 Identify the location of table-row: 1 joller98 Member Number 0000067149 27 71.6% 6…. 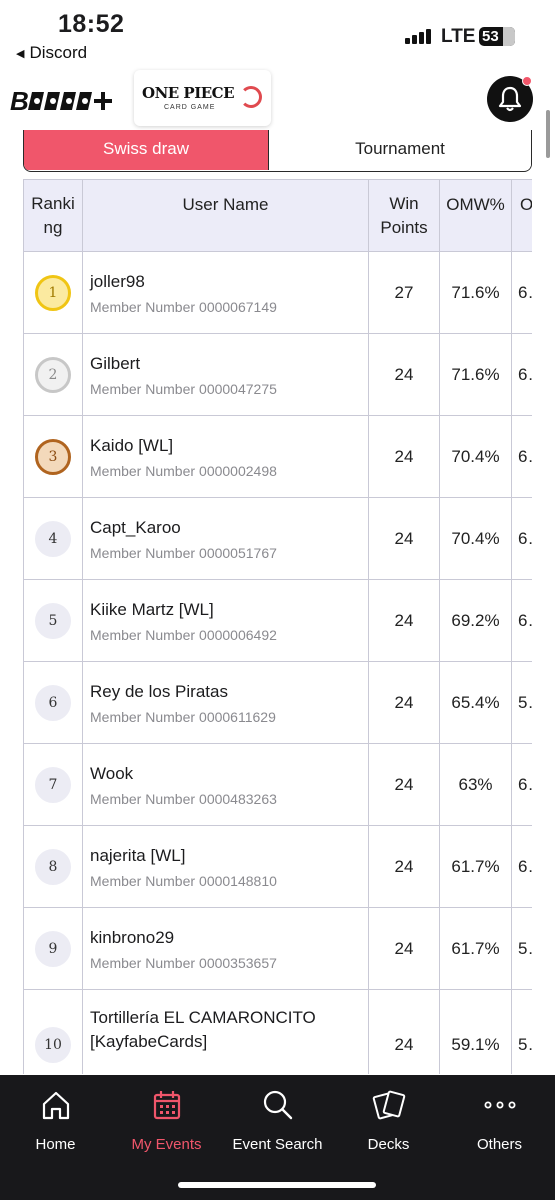
(277, 292).